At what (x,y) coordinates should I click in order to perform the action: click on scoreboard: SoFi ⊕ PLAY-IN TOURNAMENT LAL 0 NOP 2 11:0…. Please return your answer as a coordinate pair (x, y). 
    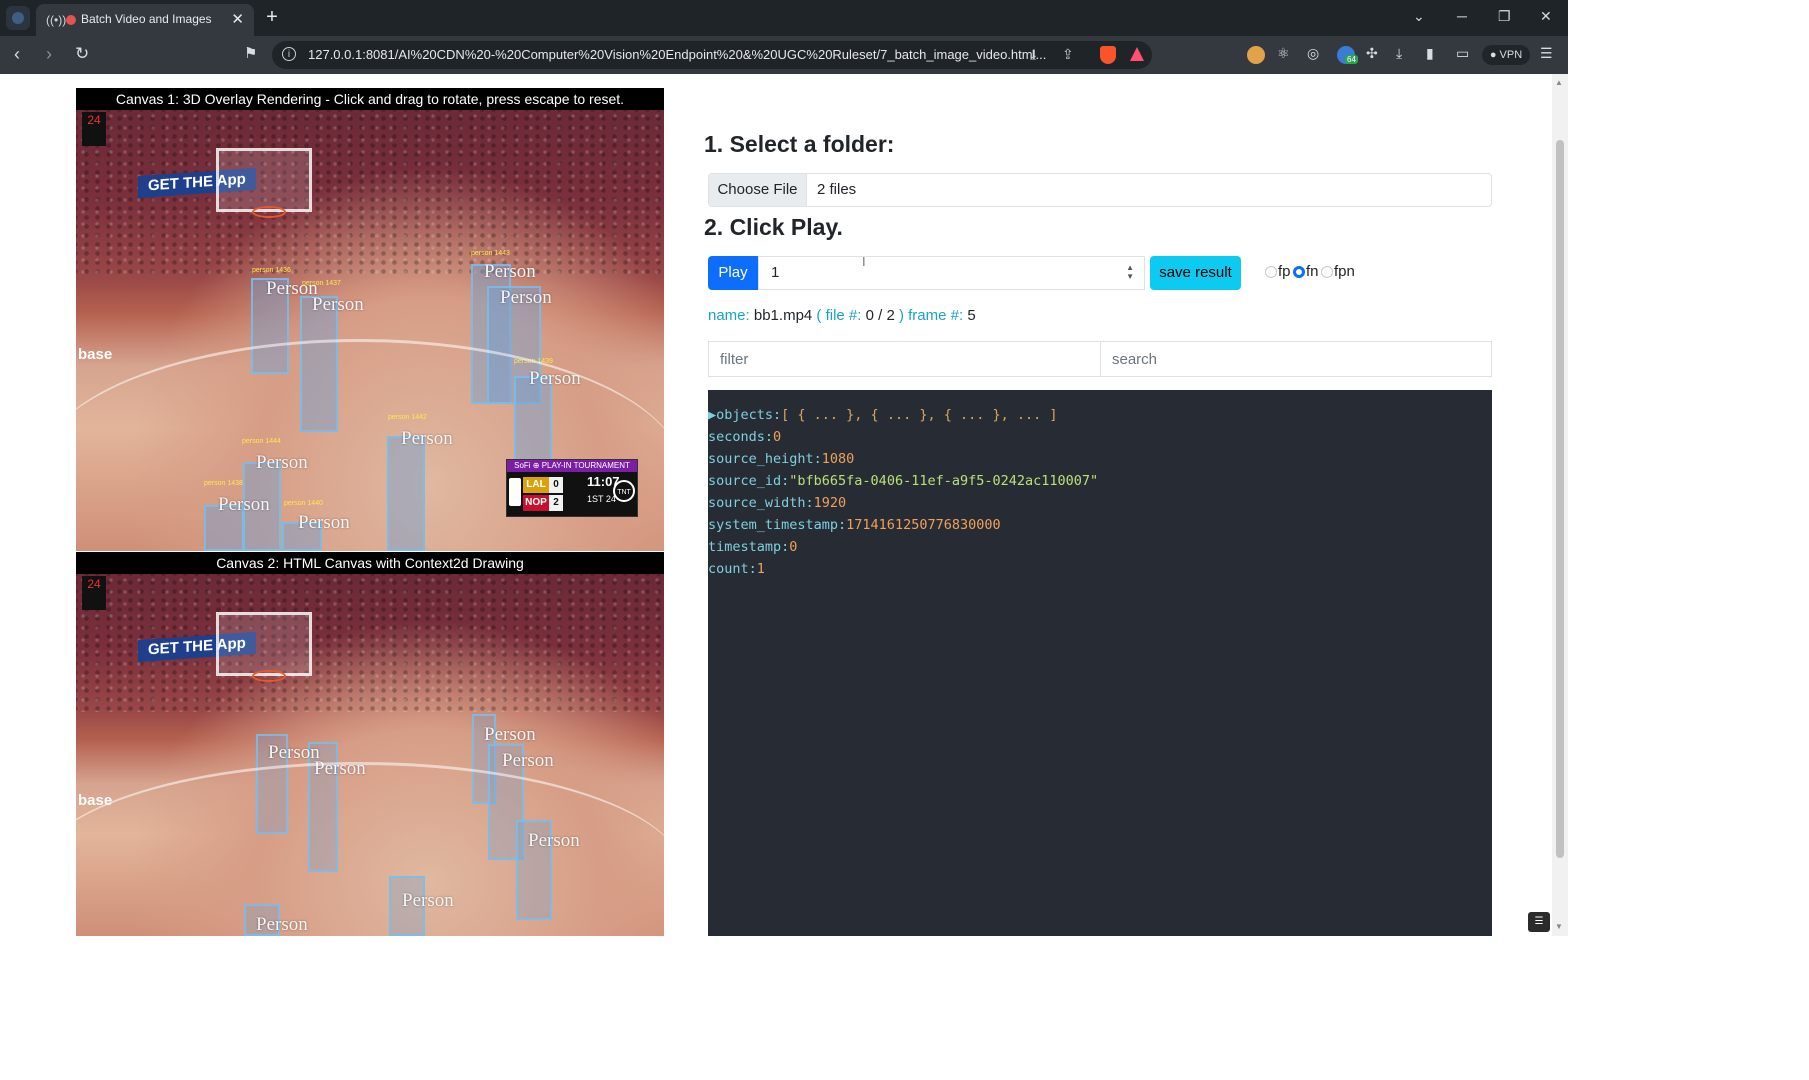
    Looking at the image, I should click on (572, 488).